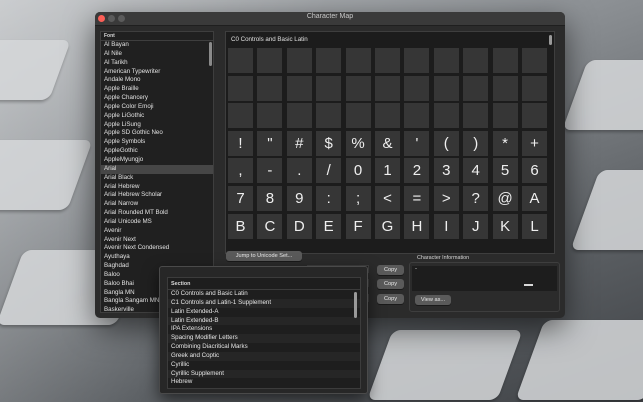 The height and width of the screenshot is (402, 643). I want to click on font-list-item: Al Nile, so click(157, 54).